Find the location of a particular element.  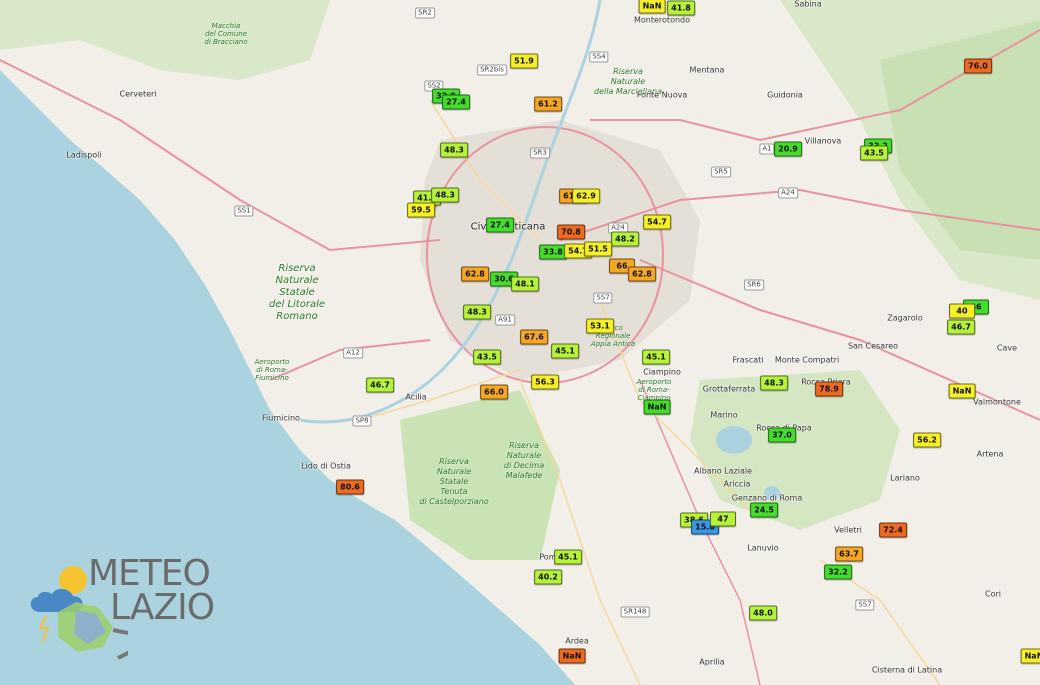

station-marker: 51.5 is located at coordinates (598, 249).